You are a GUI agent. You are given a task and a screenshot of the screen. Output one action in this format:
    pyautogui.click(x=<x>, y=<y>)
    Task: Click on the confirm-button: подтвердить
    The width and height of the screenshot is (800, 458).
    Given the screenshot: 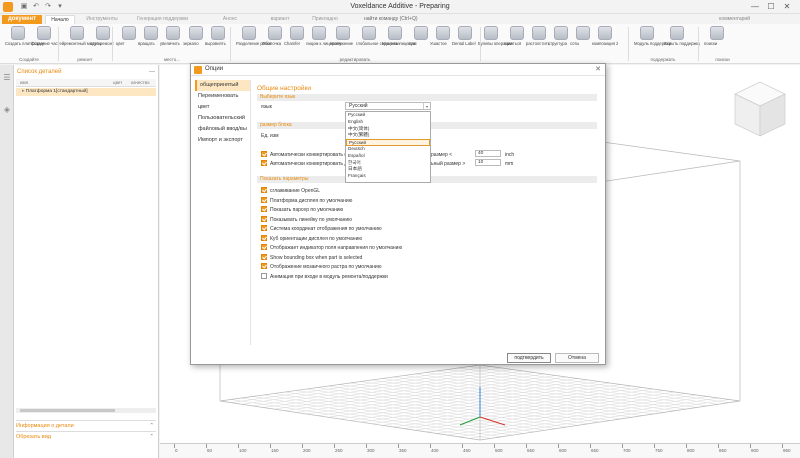 What is the action you would take?
    pyautogui.click(x=529, y=358)
    